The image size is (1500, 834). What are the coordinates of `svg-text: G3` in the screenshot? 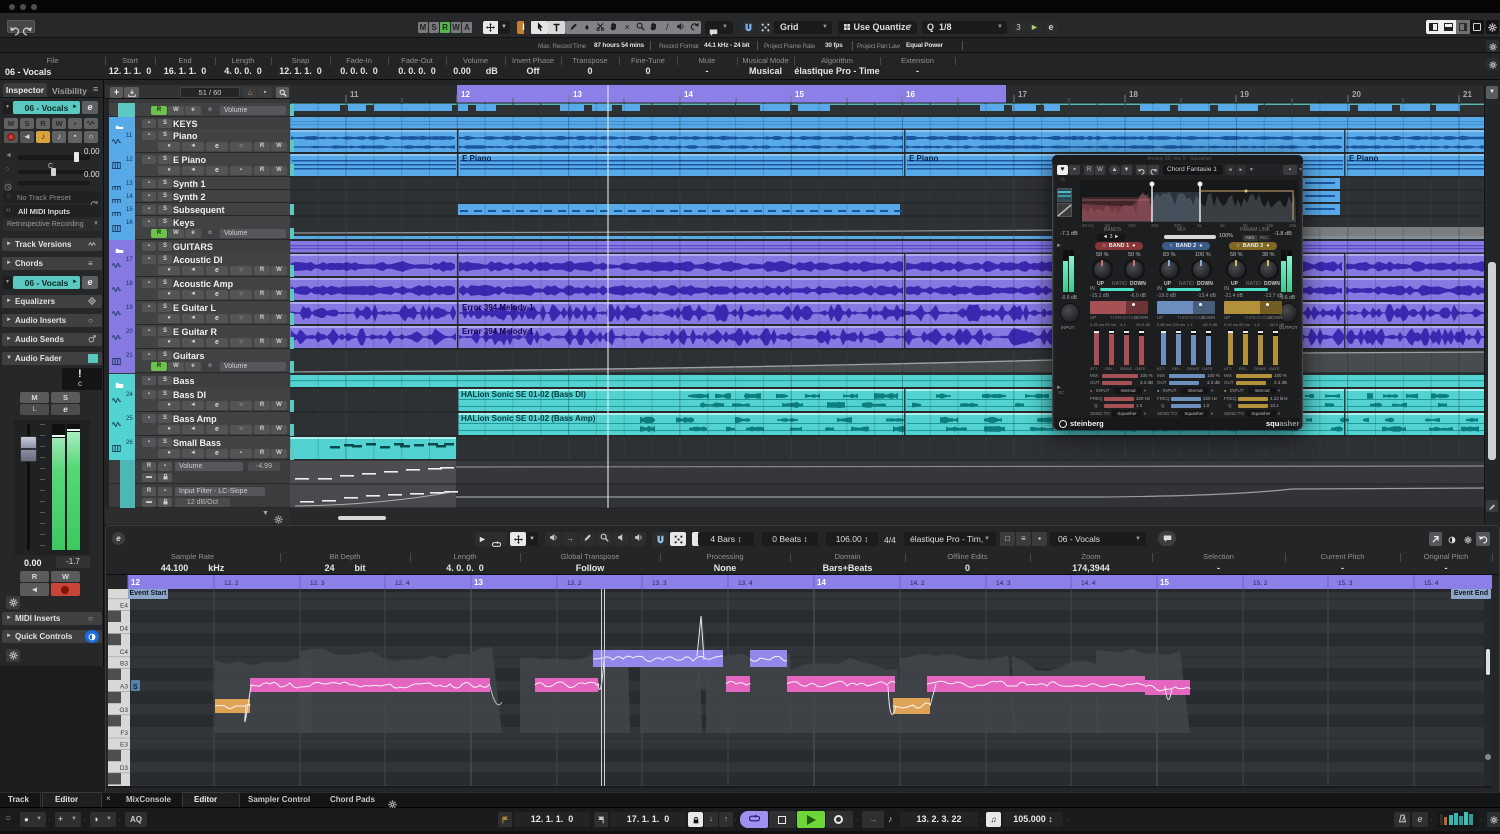 It's located at (123, 710).